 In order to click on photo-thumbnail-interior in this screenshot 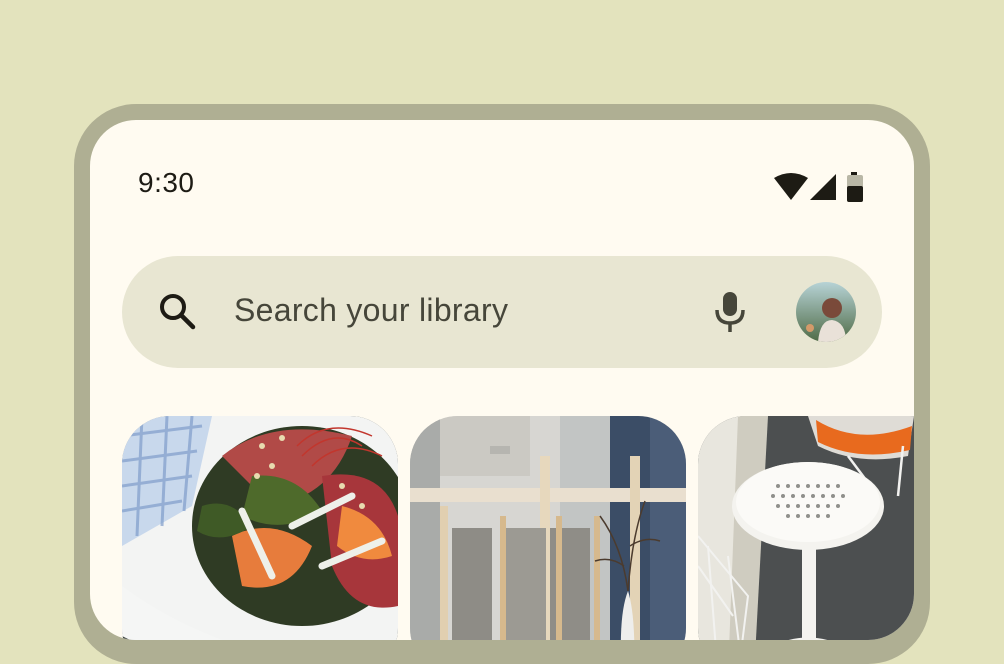, I will do `click(548, 528)`.